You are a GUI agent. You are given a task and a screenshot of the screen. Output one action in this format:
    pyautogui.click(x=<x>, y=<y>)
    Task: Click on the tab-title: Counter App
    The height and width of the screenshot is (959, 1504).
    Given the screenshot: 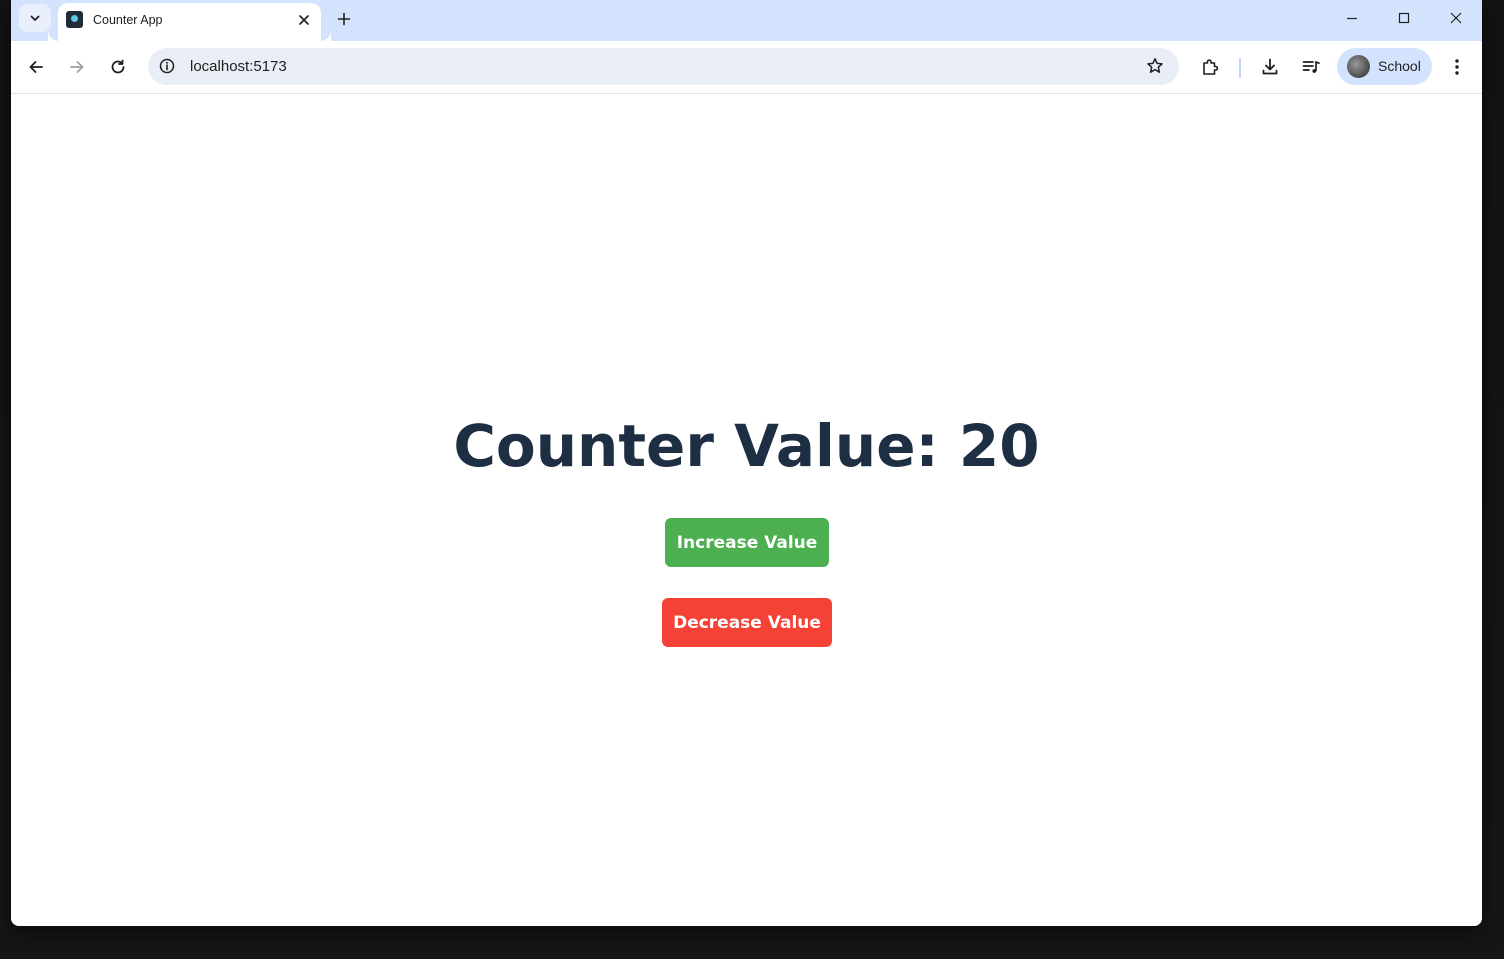 What is the action you would take?
    pyautogui.click(x=128, y=20)
    